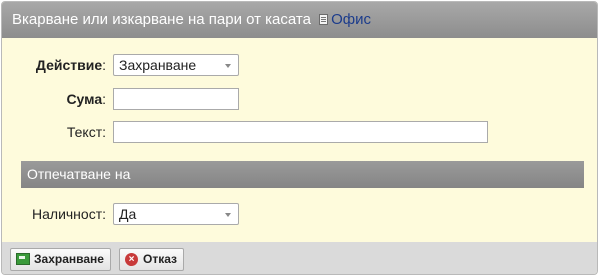  Describe the element at coordinates (69, 259) in the screenshot. I see `save-button-label: Захранване` at that location.